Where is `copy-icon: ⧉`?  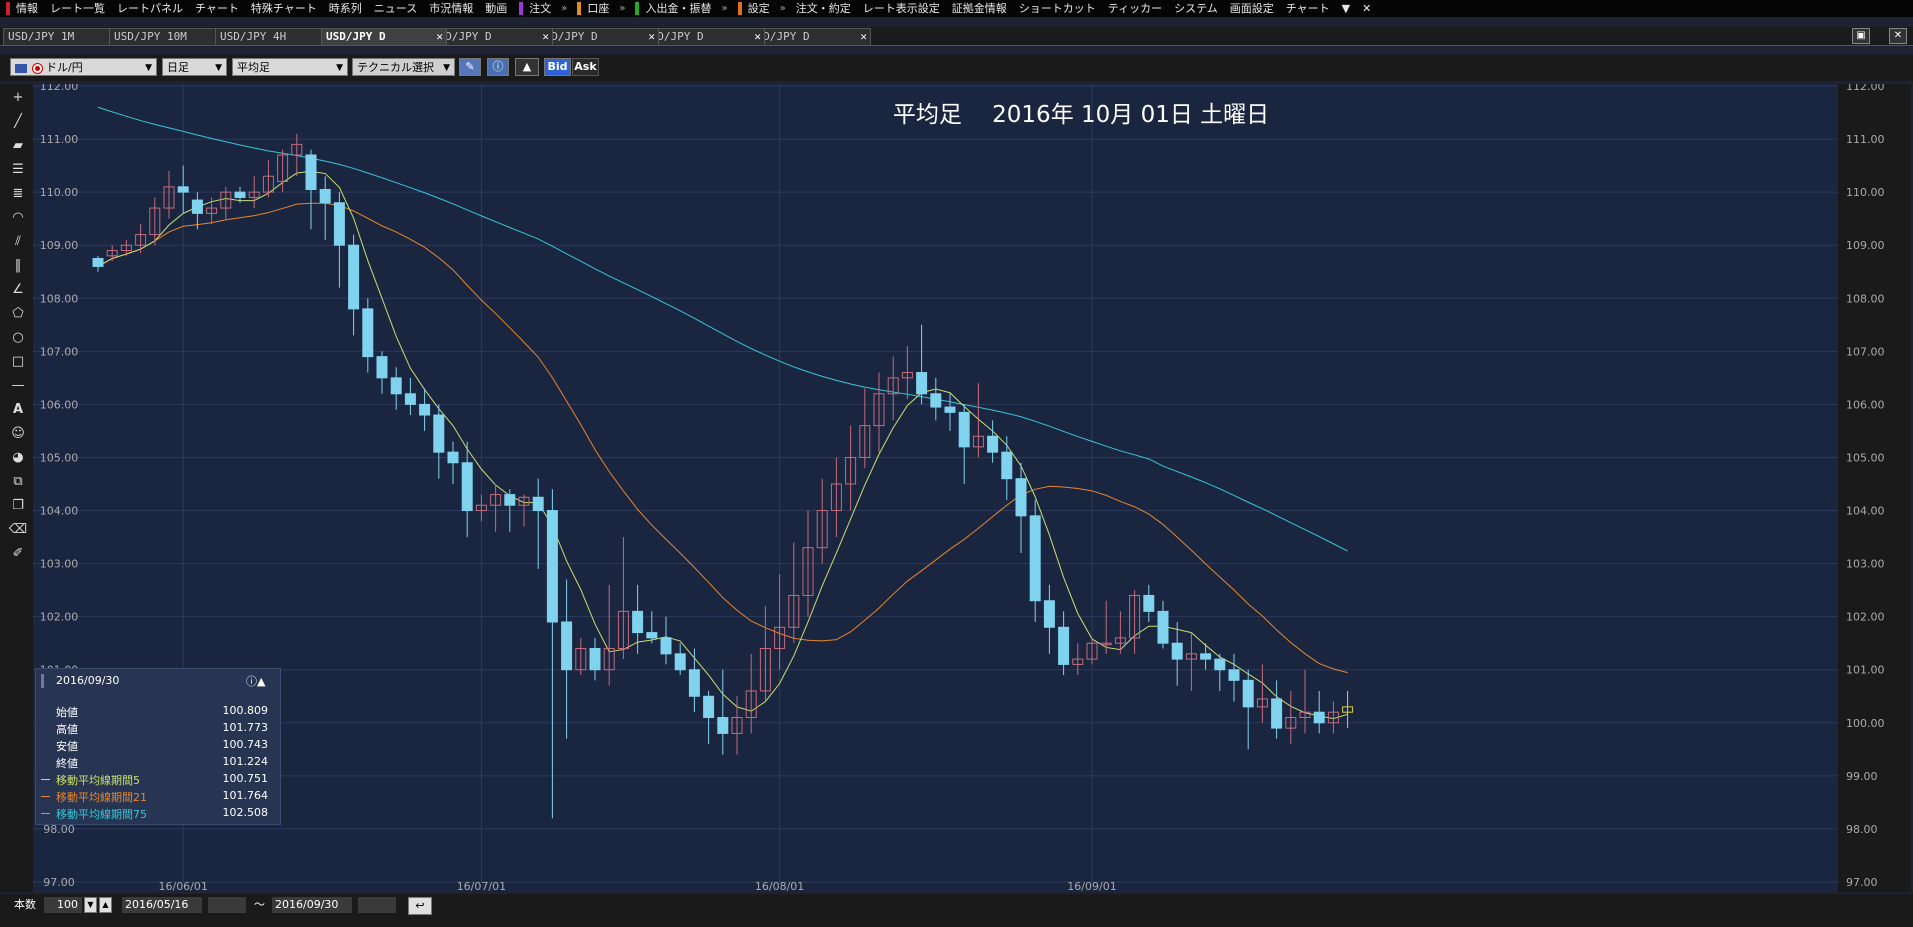 copy-icon: ⧉ is located at coordinates (18, 482).